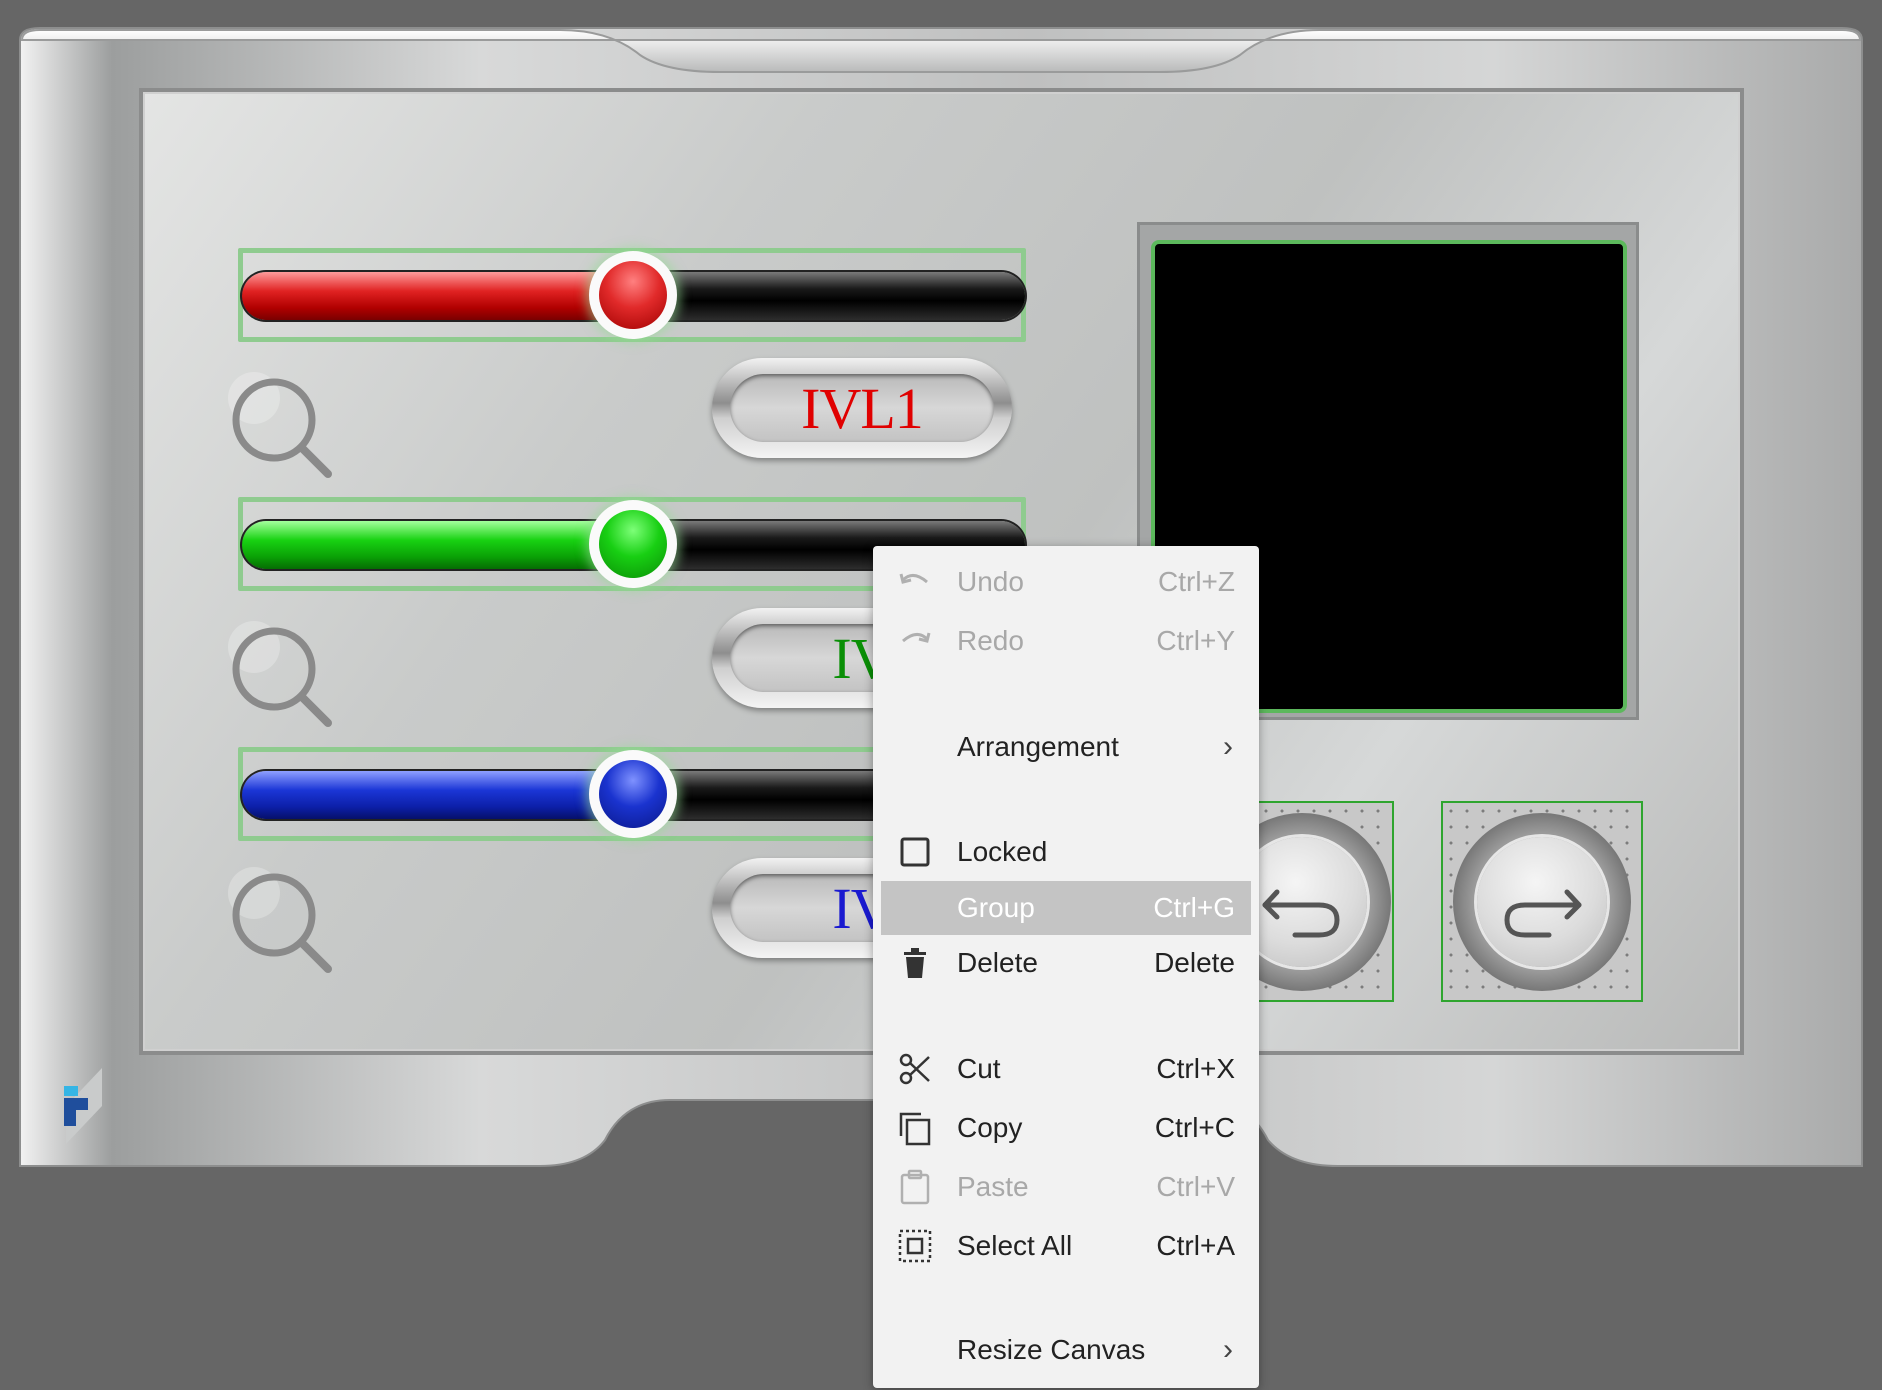 This screenshot has width=1882, height=1390. Describe the element at coordinates (1066, 963) in the screenshot. I see `menu-item-delete: Delete Delete` at that location.